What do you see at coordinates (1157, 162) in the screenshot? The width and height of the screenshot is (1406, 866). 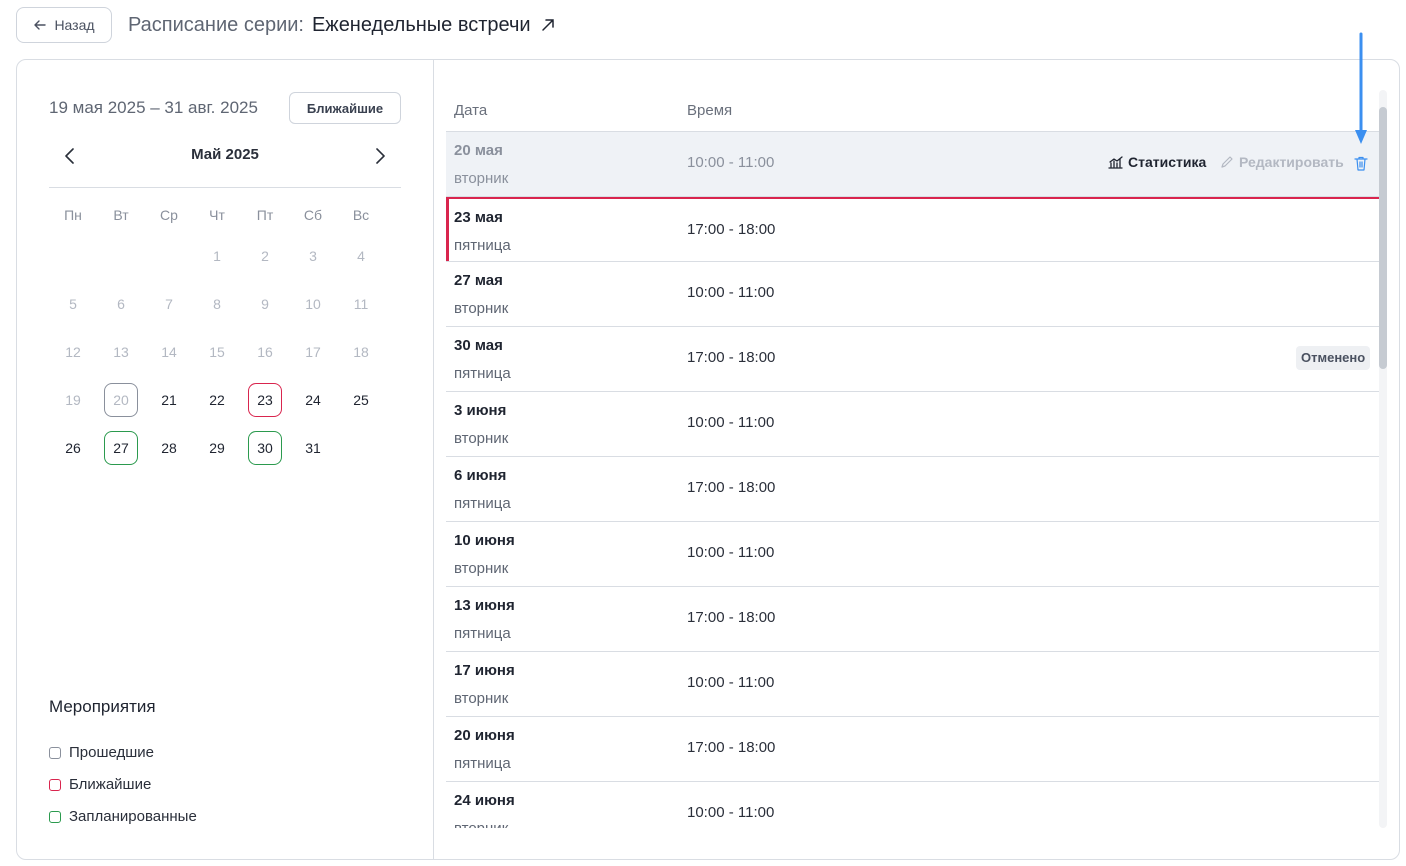 I see `statistics-button: Статистика` at bounding box center [1157, 162].